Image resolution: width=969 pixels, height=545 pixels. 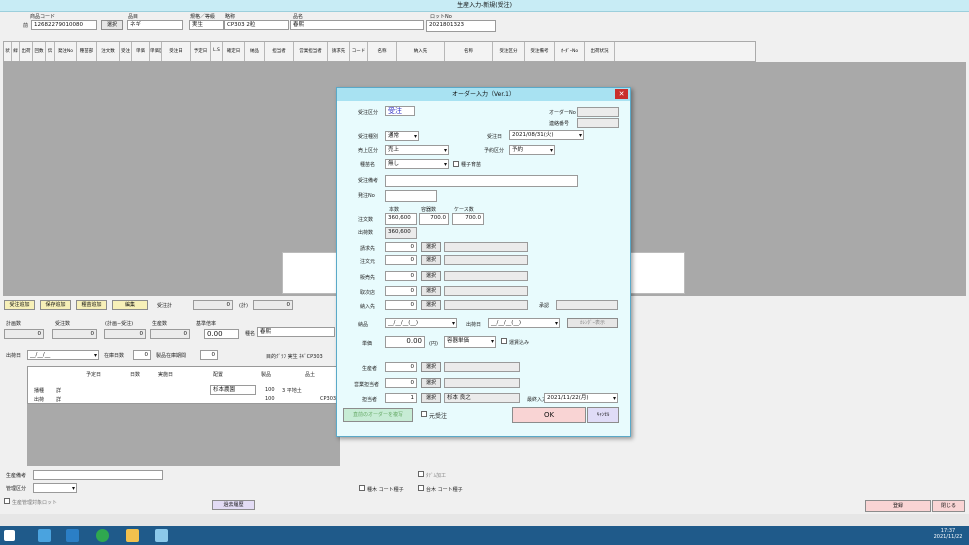 What do you see at coordinates (359, 51) in the screenshot?
I see `grid-col-header: コード` at bounding box center [359, 51].